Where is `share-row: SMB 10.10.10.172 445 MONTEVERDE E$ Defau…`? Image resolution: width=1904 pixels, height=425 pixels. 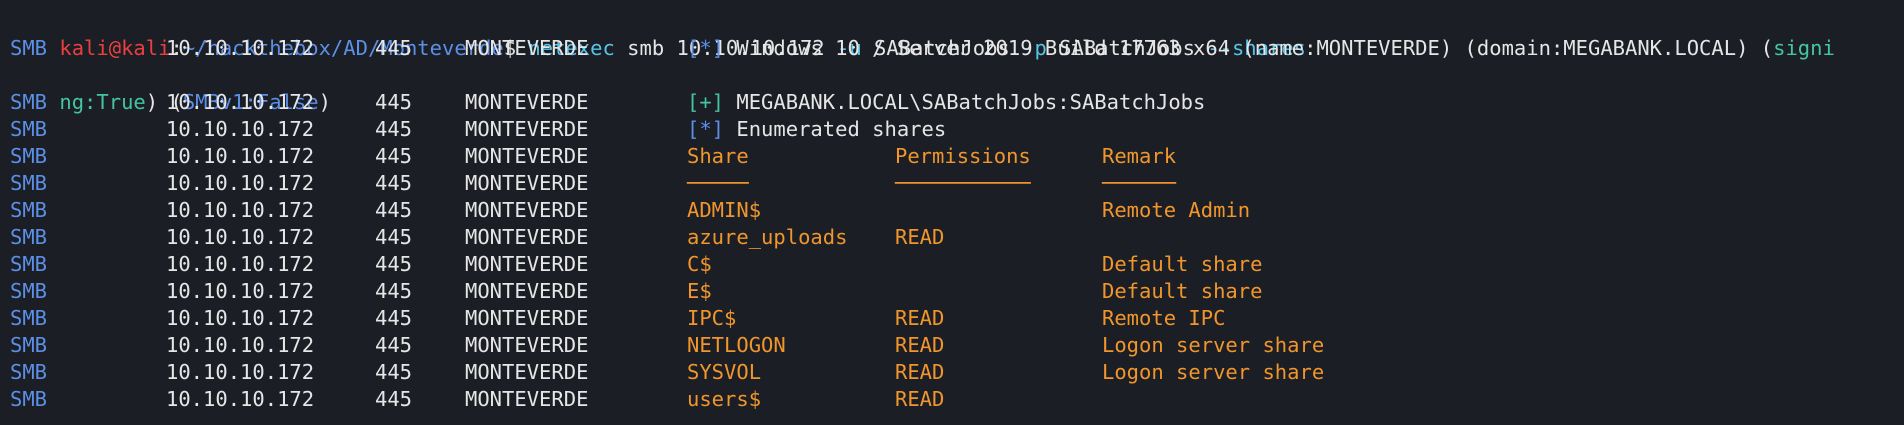 share-row: SMB 10.10.10.172 445 MONTEVERDE E$ Defau… is located at coordinates (955, 291).